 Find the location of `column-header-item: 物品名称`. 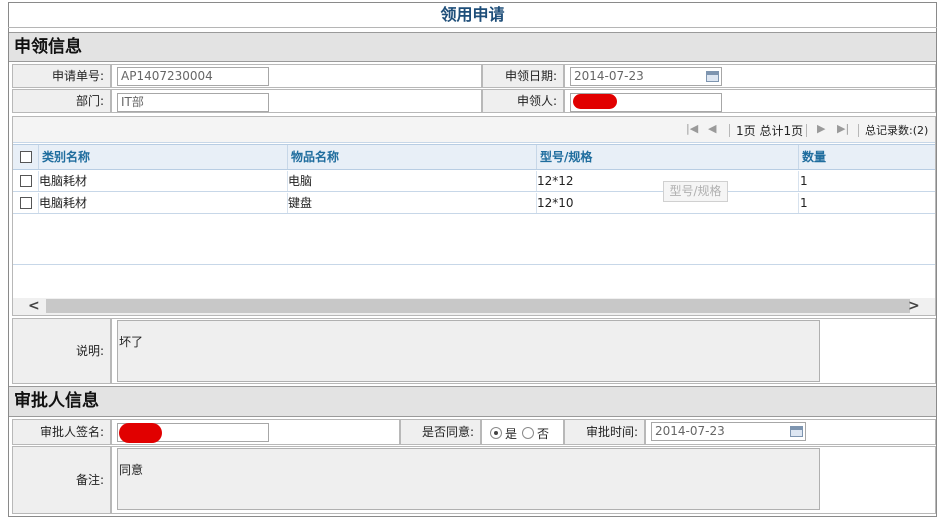

column-header-item: 物品名称 is located at coordinates (412, 157).